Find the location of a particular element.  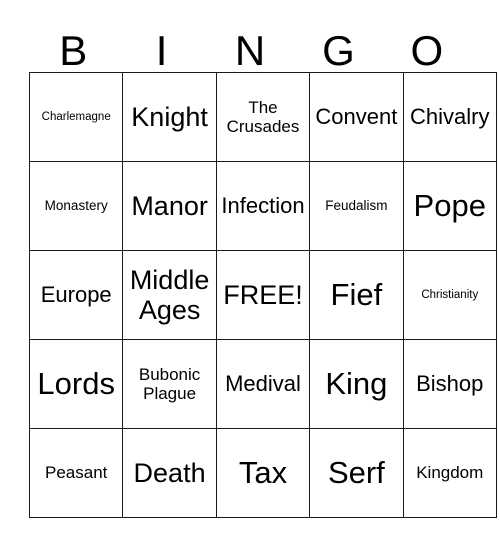

bingo-cell: Christianity is located at coordinates (449, 295).